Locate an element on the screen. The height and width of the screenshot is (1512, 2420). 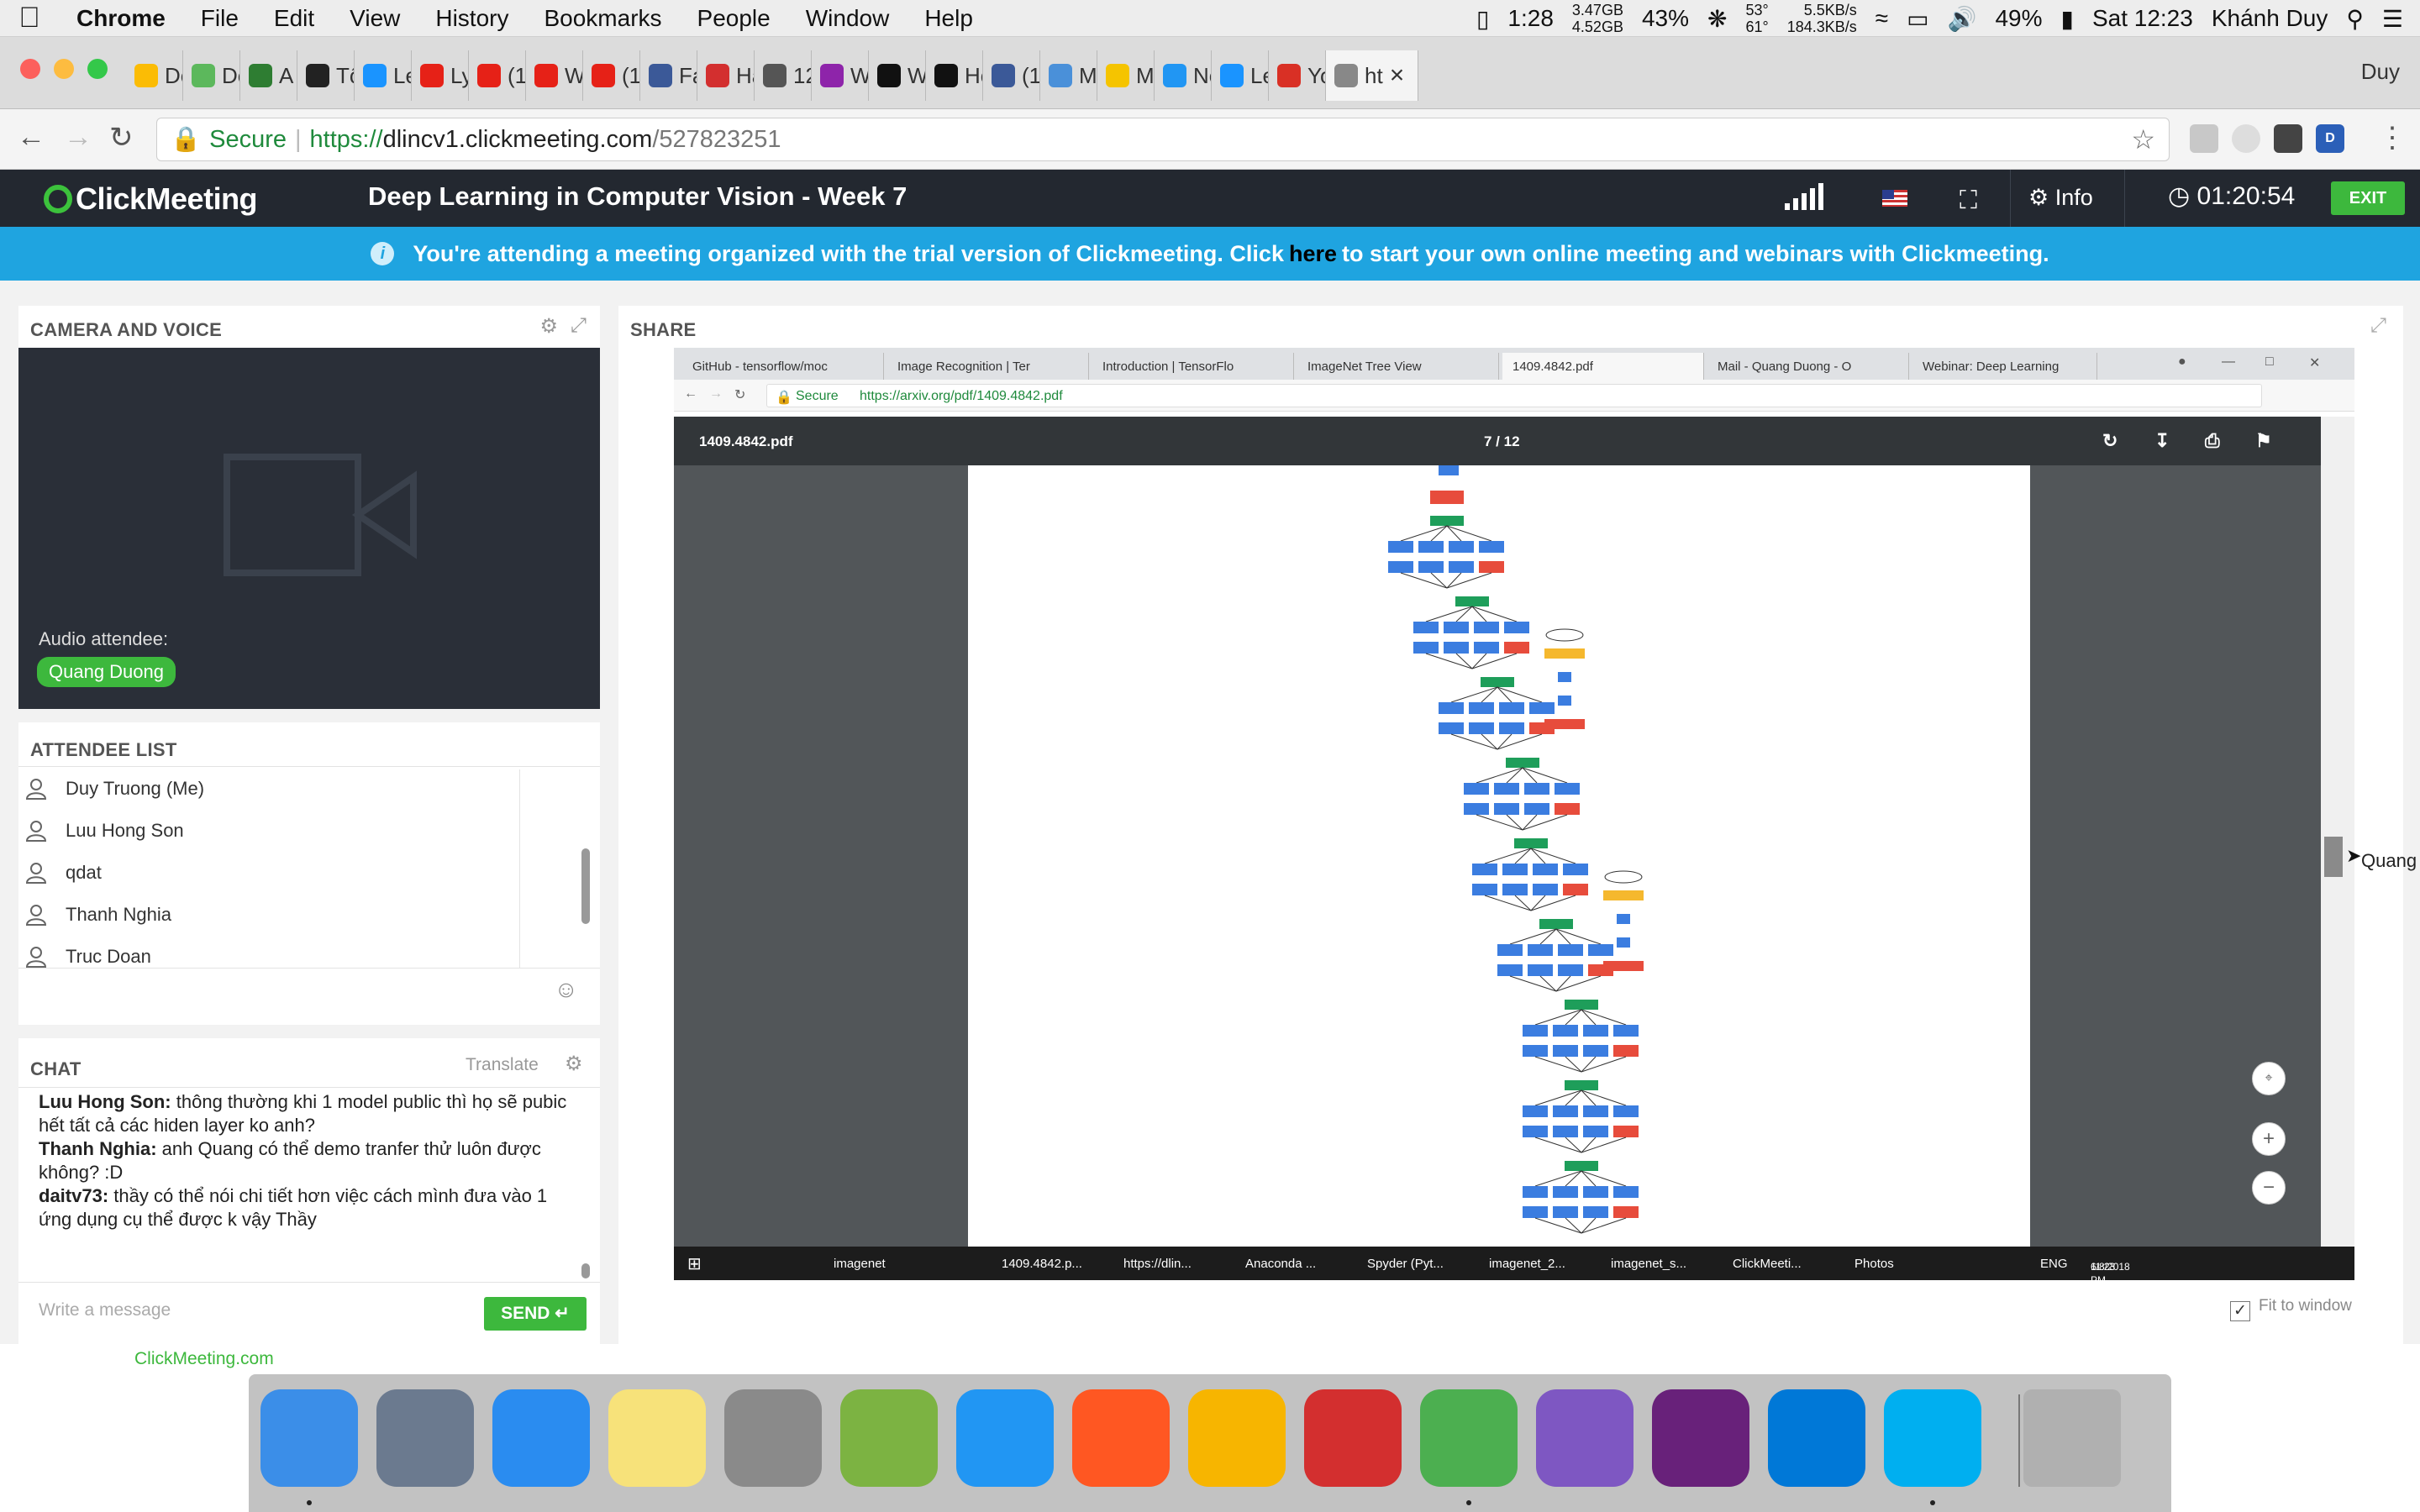
dock-app-launchpad-icon is located at coordinates (425, 1438).